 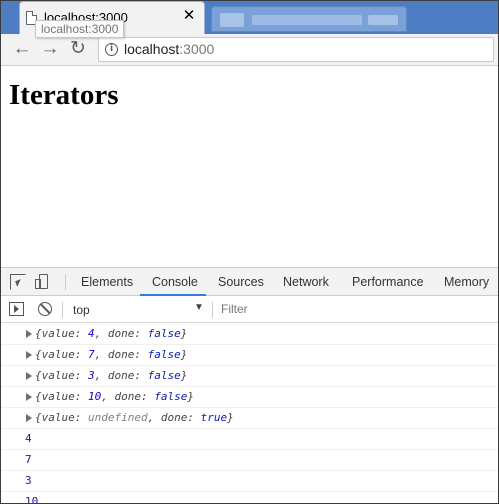 I want to click on dropdown-triangle-icon: ▼, so click(x=199, y=307).